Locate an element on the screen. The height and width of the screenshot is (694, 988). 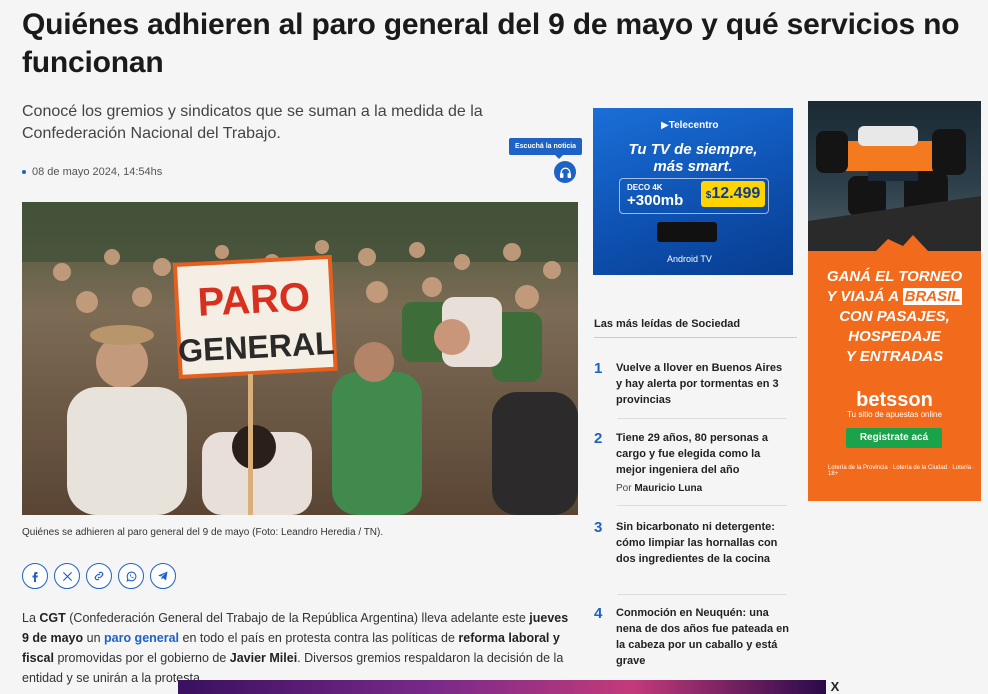
telecentro-price: $12.499 is located at coordinates (733, 194).